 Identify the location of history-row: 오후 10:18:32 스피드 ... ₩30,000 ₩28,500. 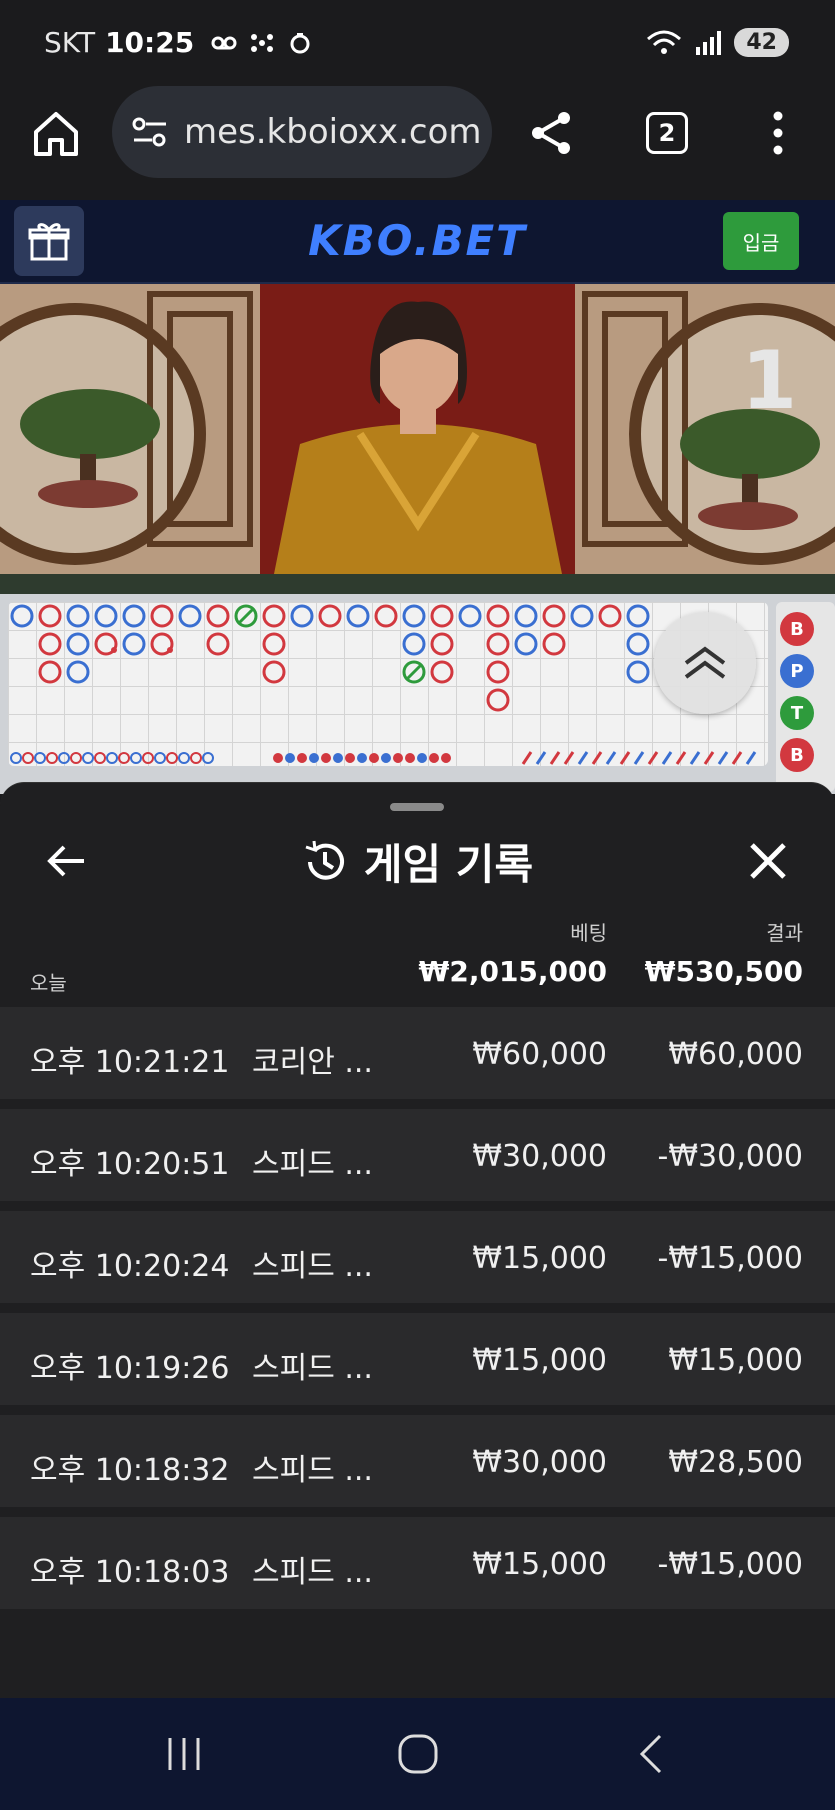
(417, 1461).